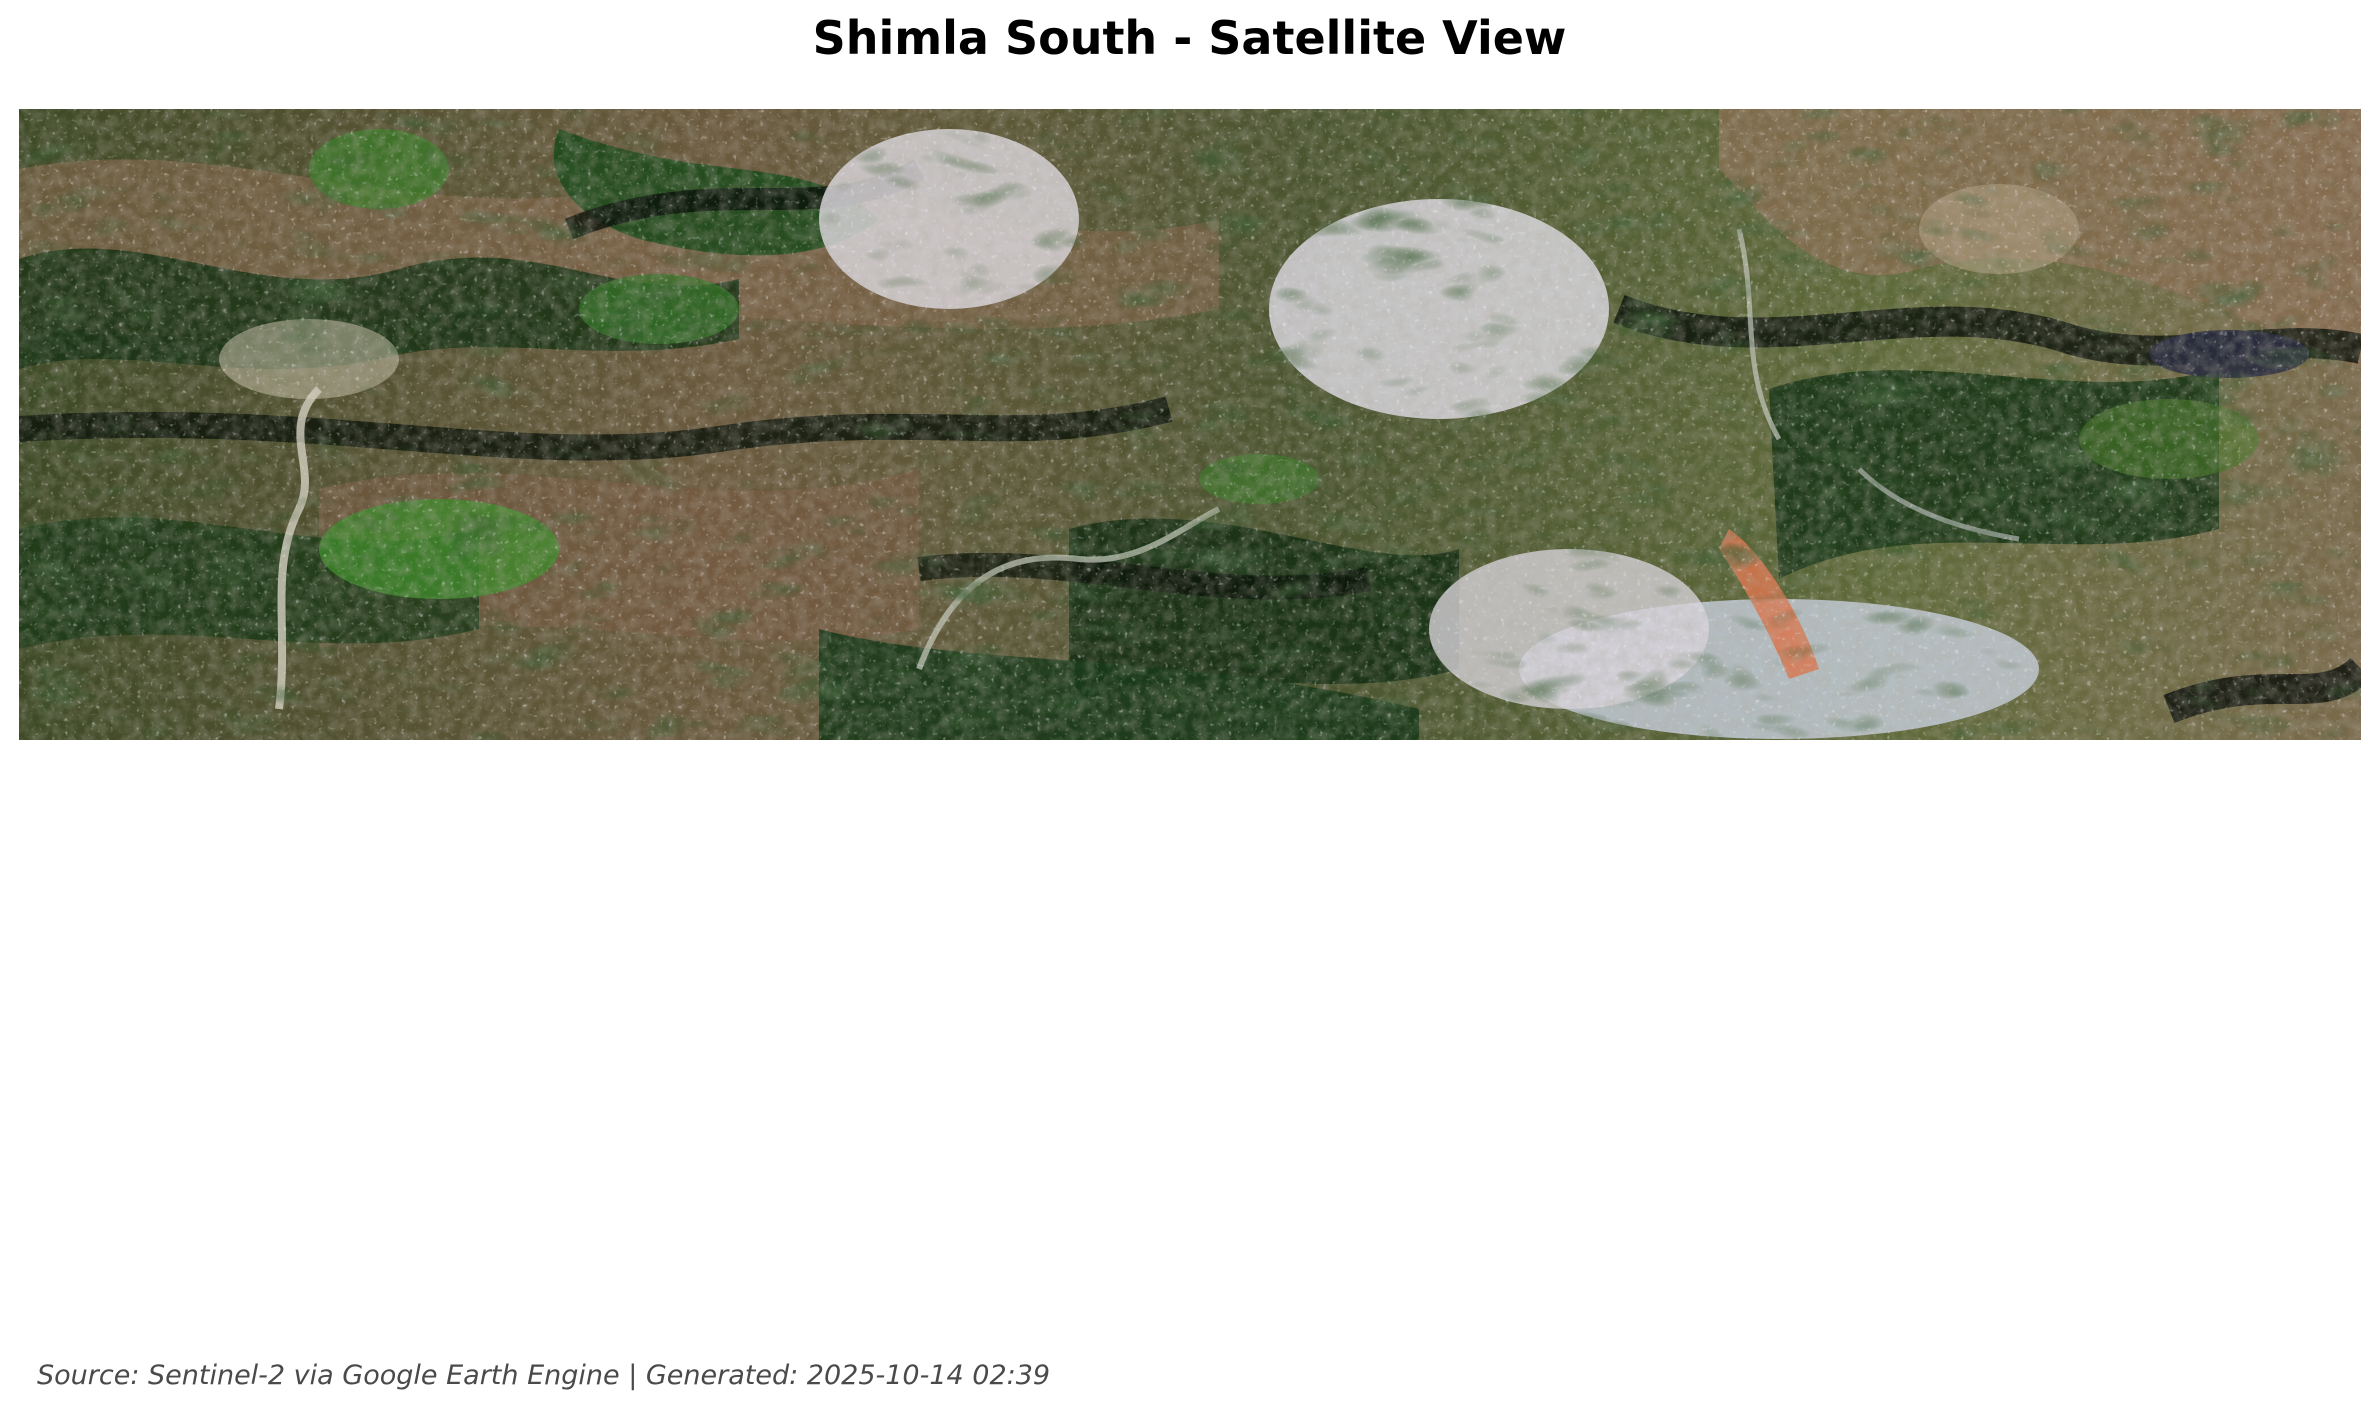 The width and height of the screenshot is (2379, 1411). I want to click on map-title: Shimla South - Satellite View, so click(1189, 38).